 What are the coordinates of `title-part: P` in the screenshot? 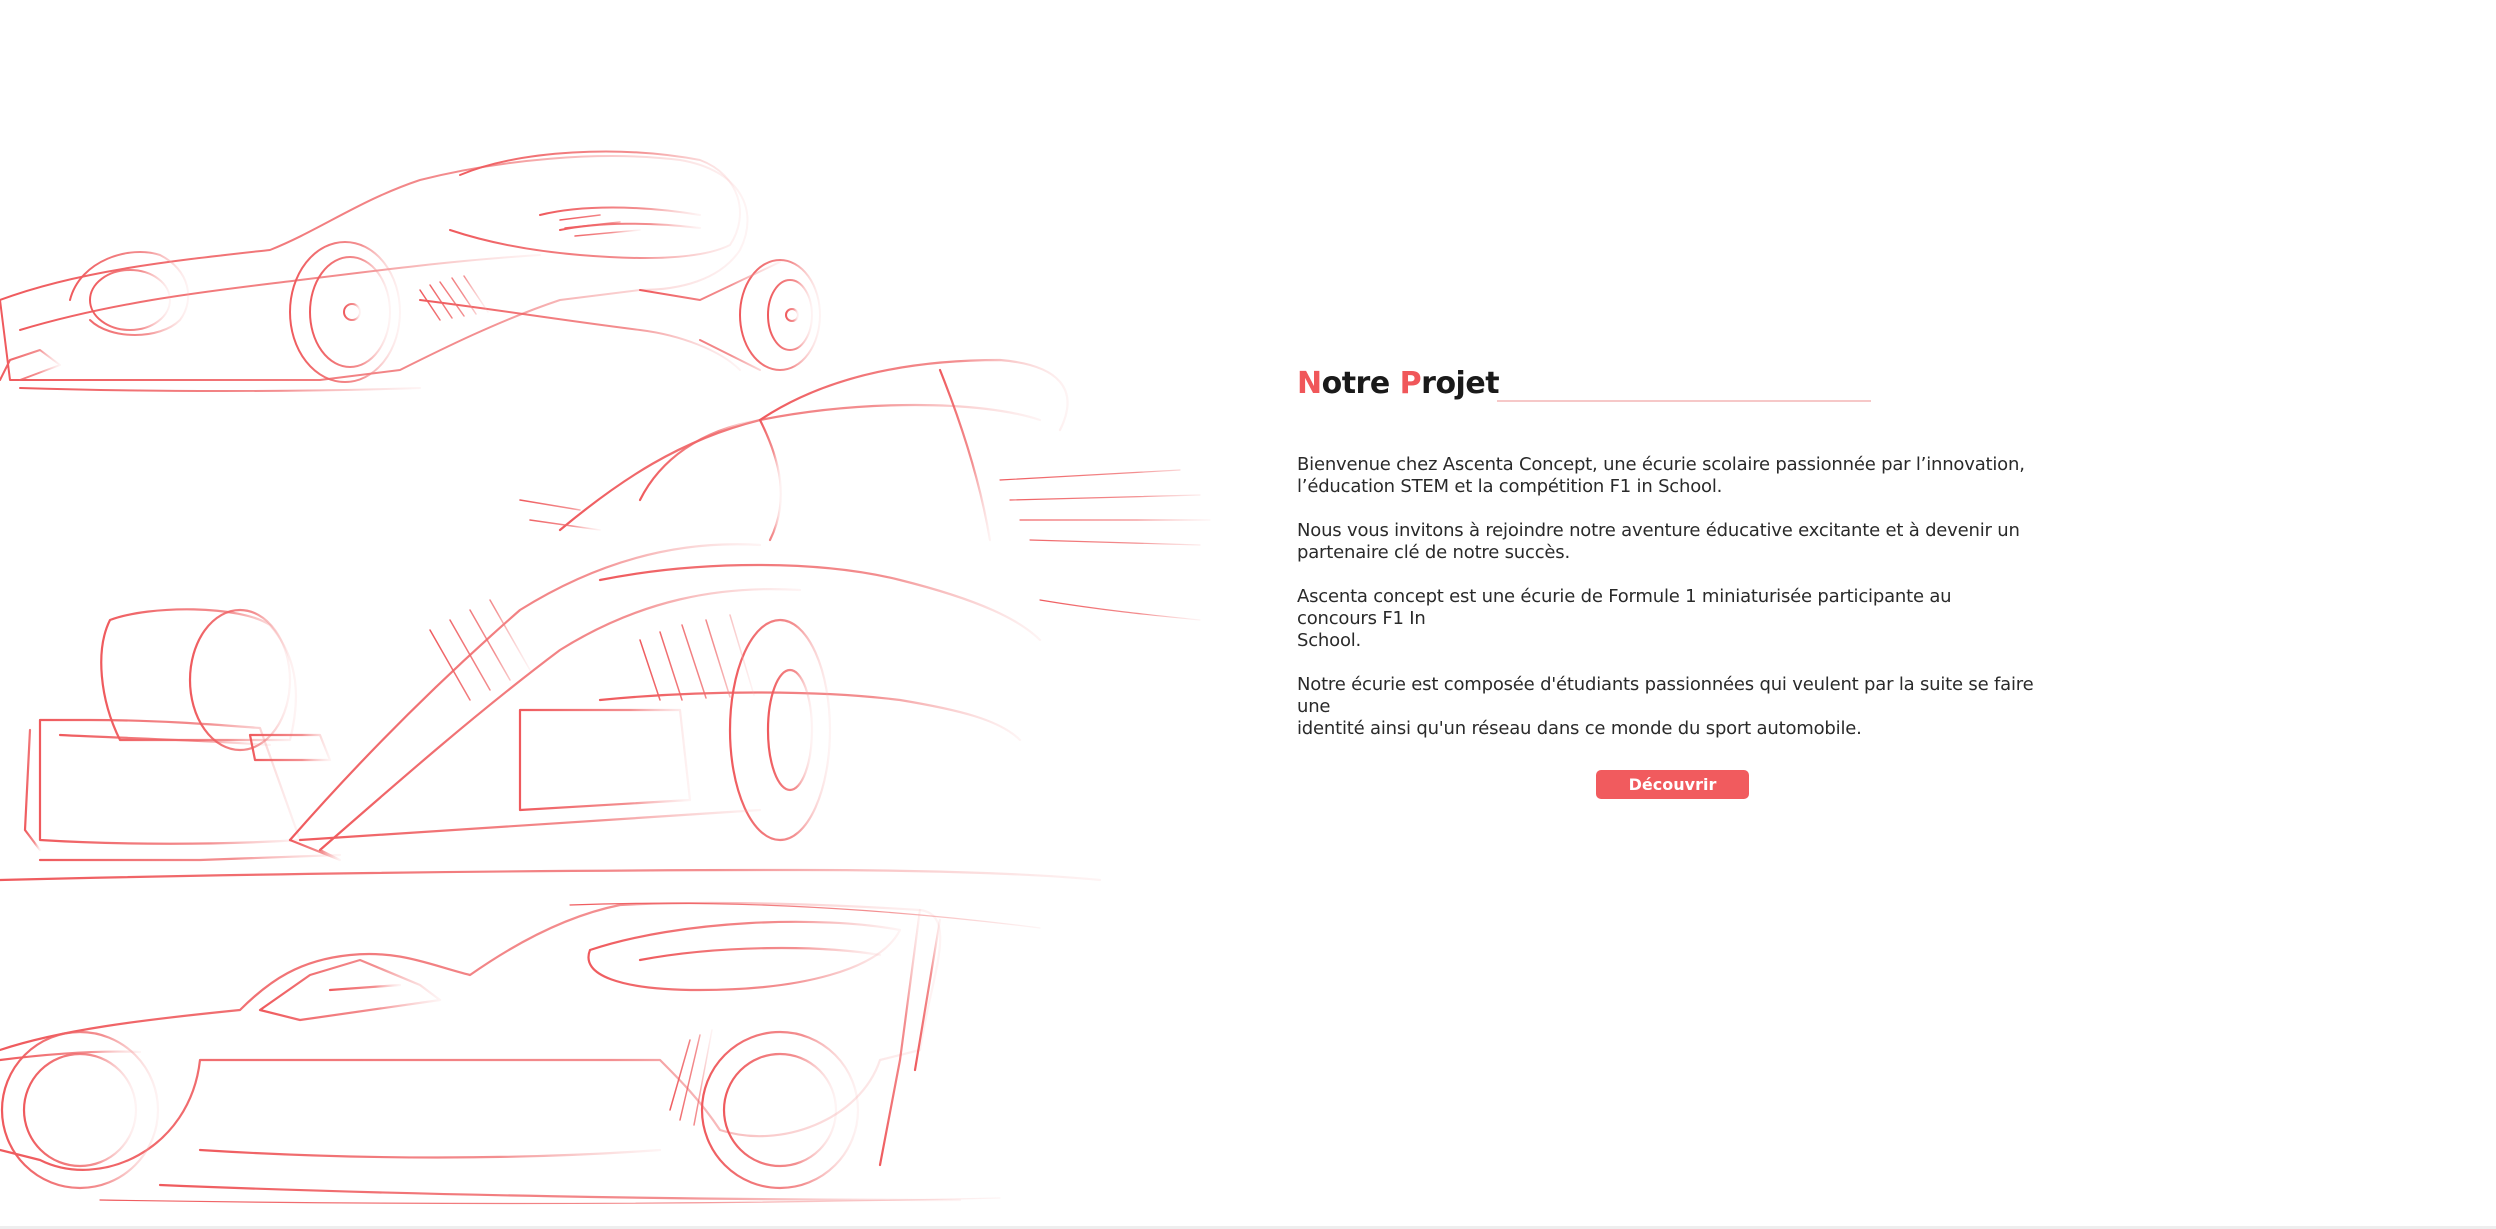 It's located at (1410, 383).